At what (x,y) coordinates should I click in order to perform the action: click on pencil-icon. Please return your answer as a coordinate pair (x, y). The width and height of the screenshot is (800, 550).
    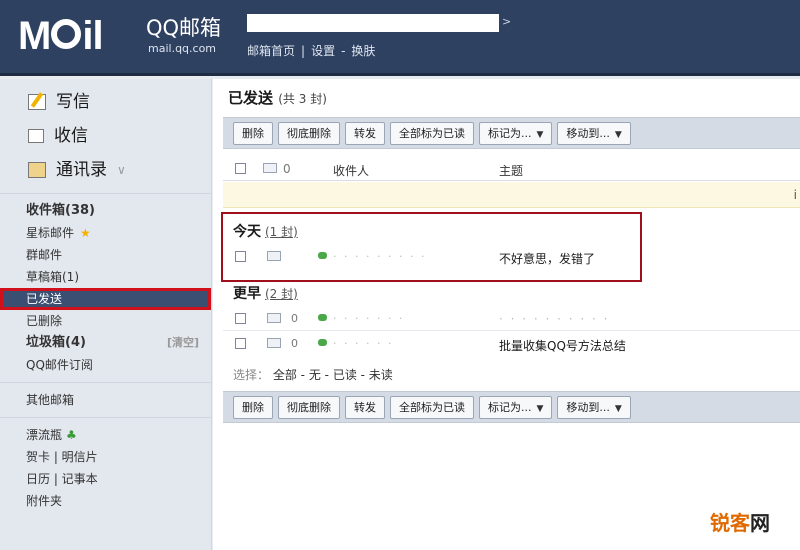
    Looking at the image, I should click on (37, 102).